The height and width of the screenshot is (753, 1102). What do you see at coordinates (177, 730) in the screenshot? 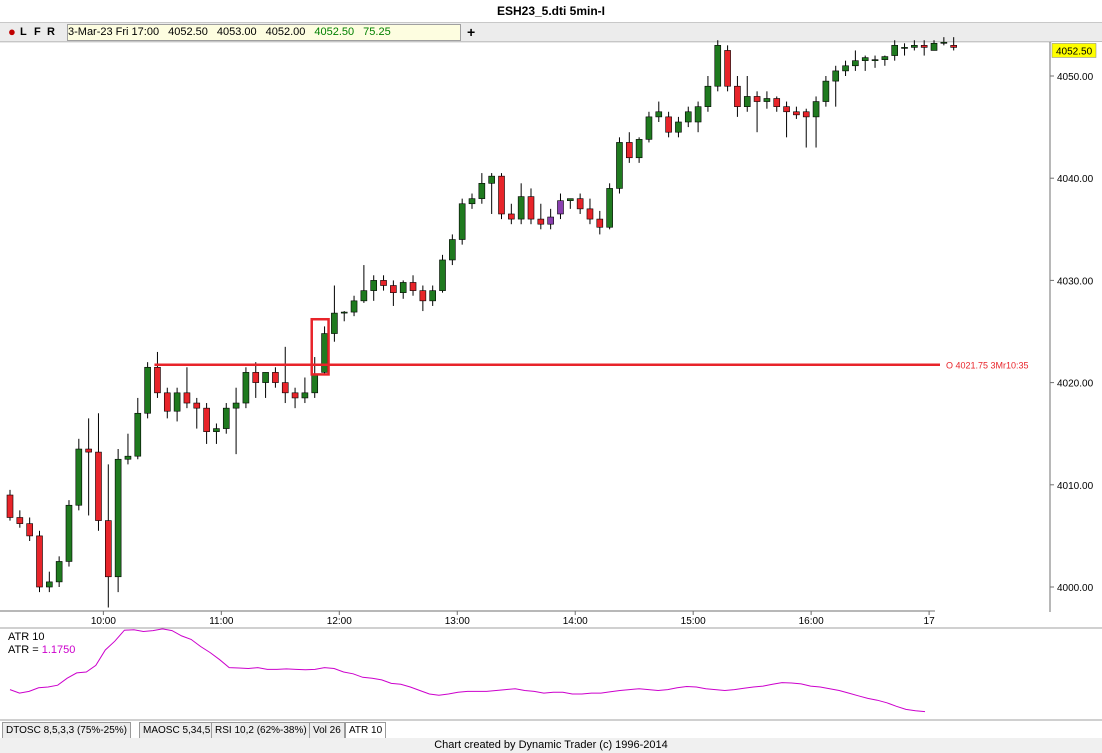
I see `tab-maosc: MAOSC 5,34,5` at bounding box center [177, 730].